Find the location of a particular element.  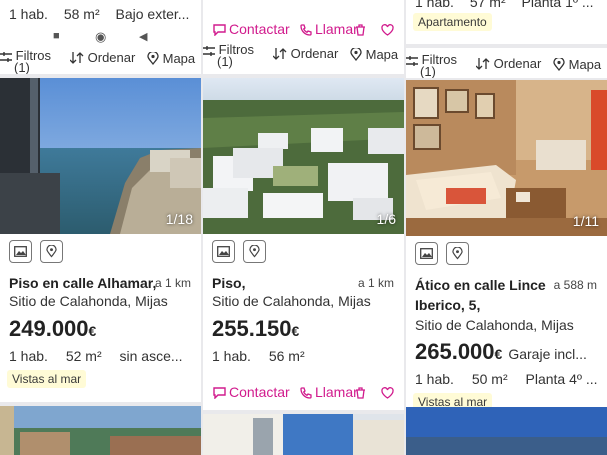

area: 52 m² is located at coordinates (83, 356).